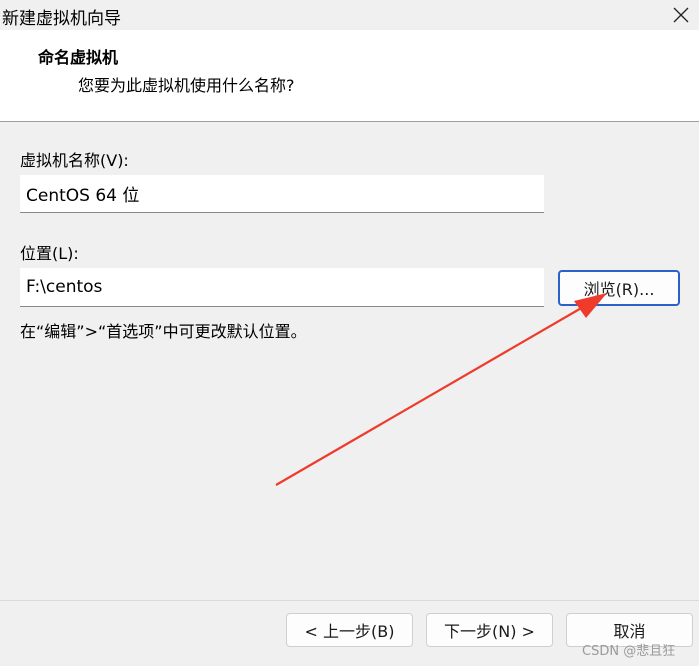 The image size is (699, 666). Describe the element at coordinates (349, 15) in the screenshot. I see `title-bar: 新建虚拟机向导` at that location.